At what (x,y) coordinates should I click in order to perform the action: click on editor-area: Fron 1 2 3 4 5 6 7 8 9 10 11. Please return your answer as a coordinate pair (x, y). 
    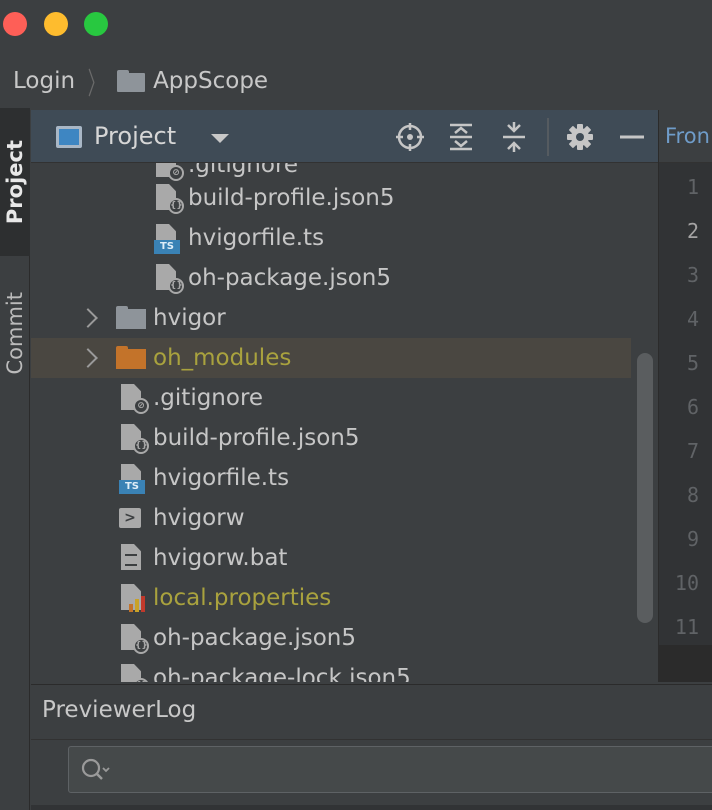
    Looking at the image, I should click on (685, 396).